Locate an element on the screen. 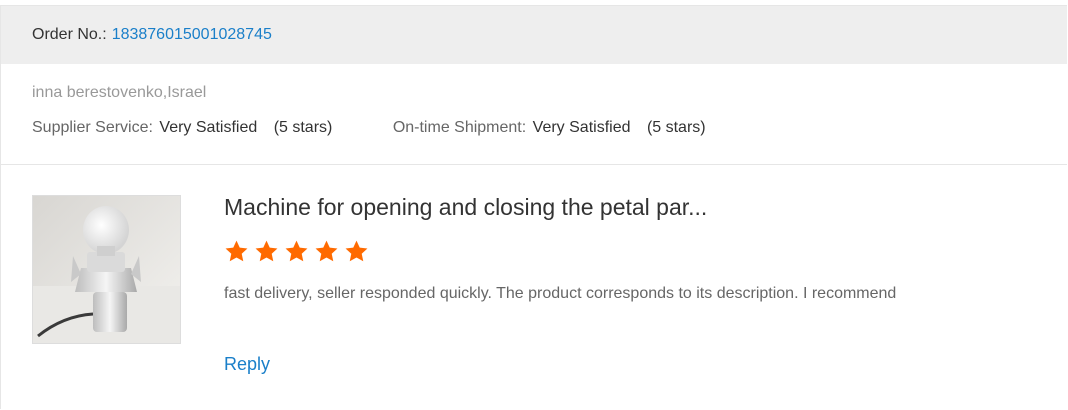 The width and height of the screenshot is (1068, 410). product-photo-icon is located at coordinates (106, 269).